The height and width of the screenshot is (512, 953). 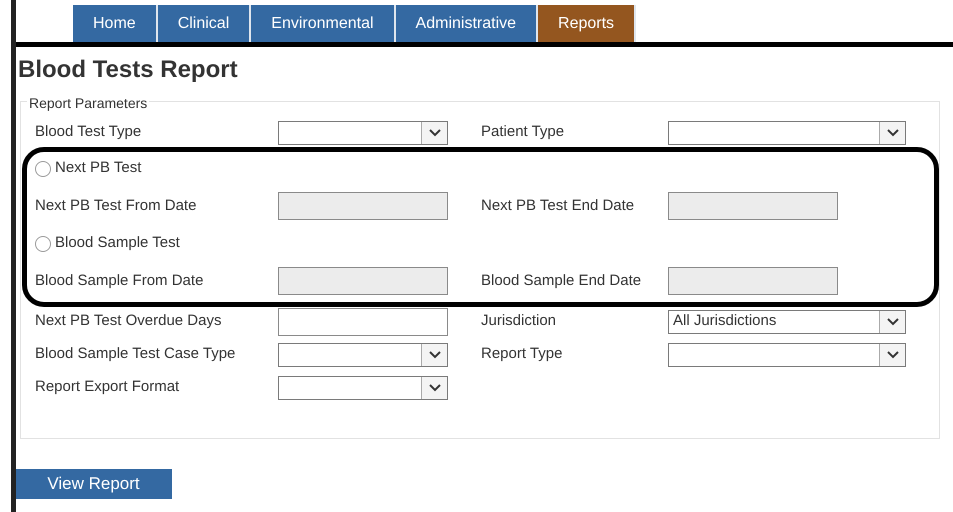 What do you see at coordinates (88, 132) in the screenshot?
I see `field-label: Blood Test Type` at bounding box center [88, 132].